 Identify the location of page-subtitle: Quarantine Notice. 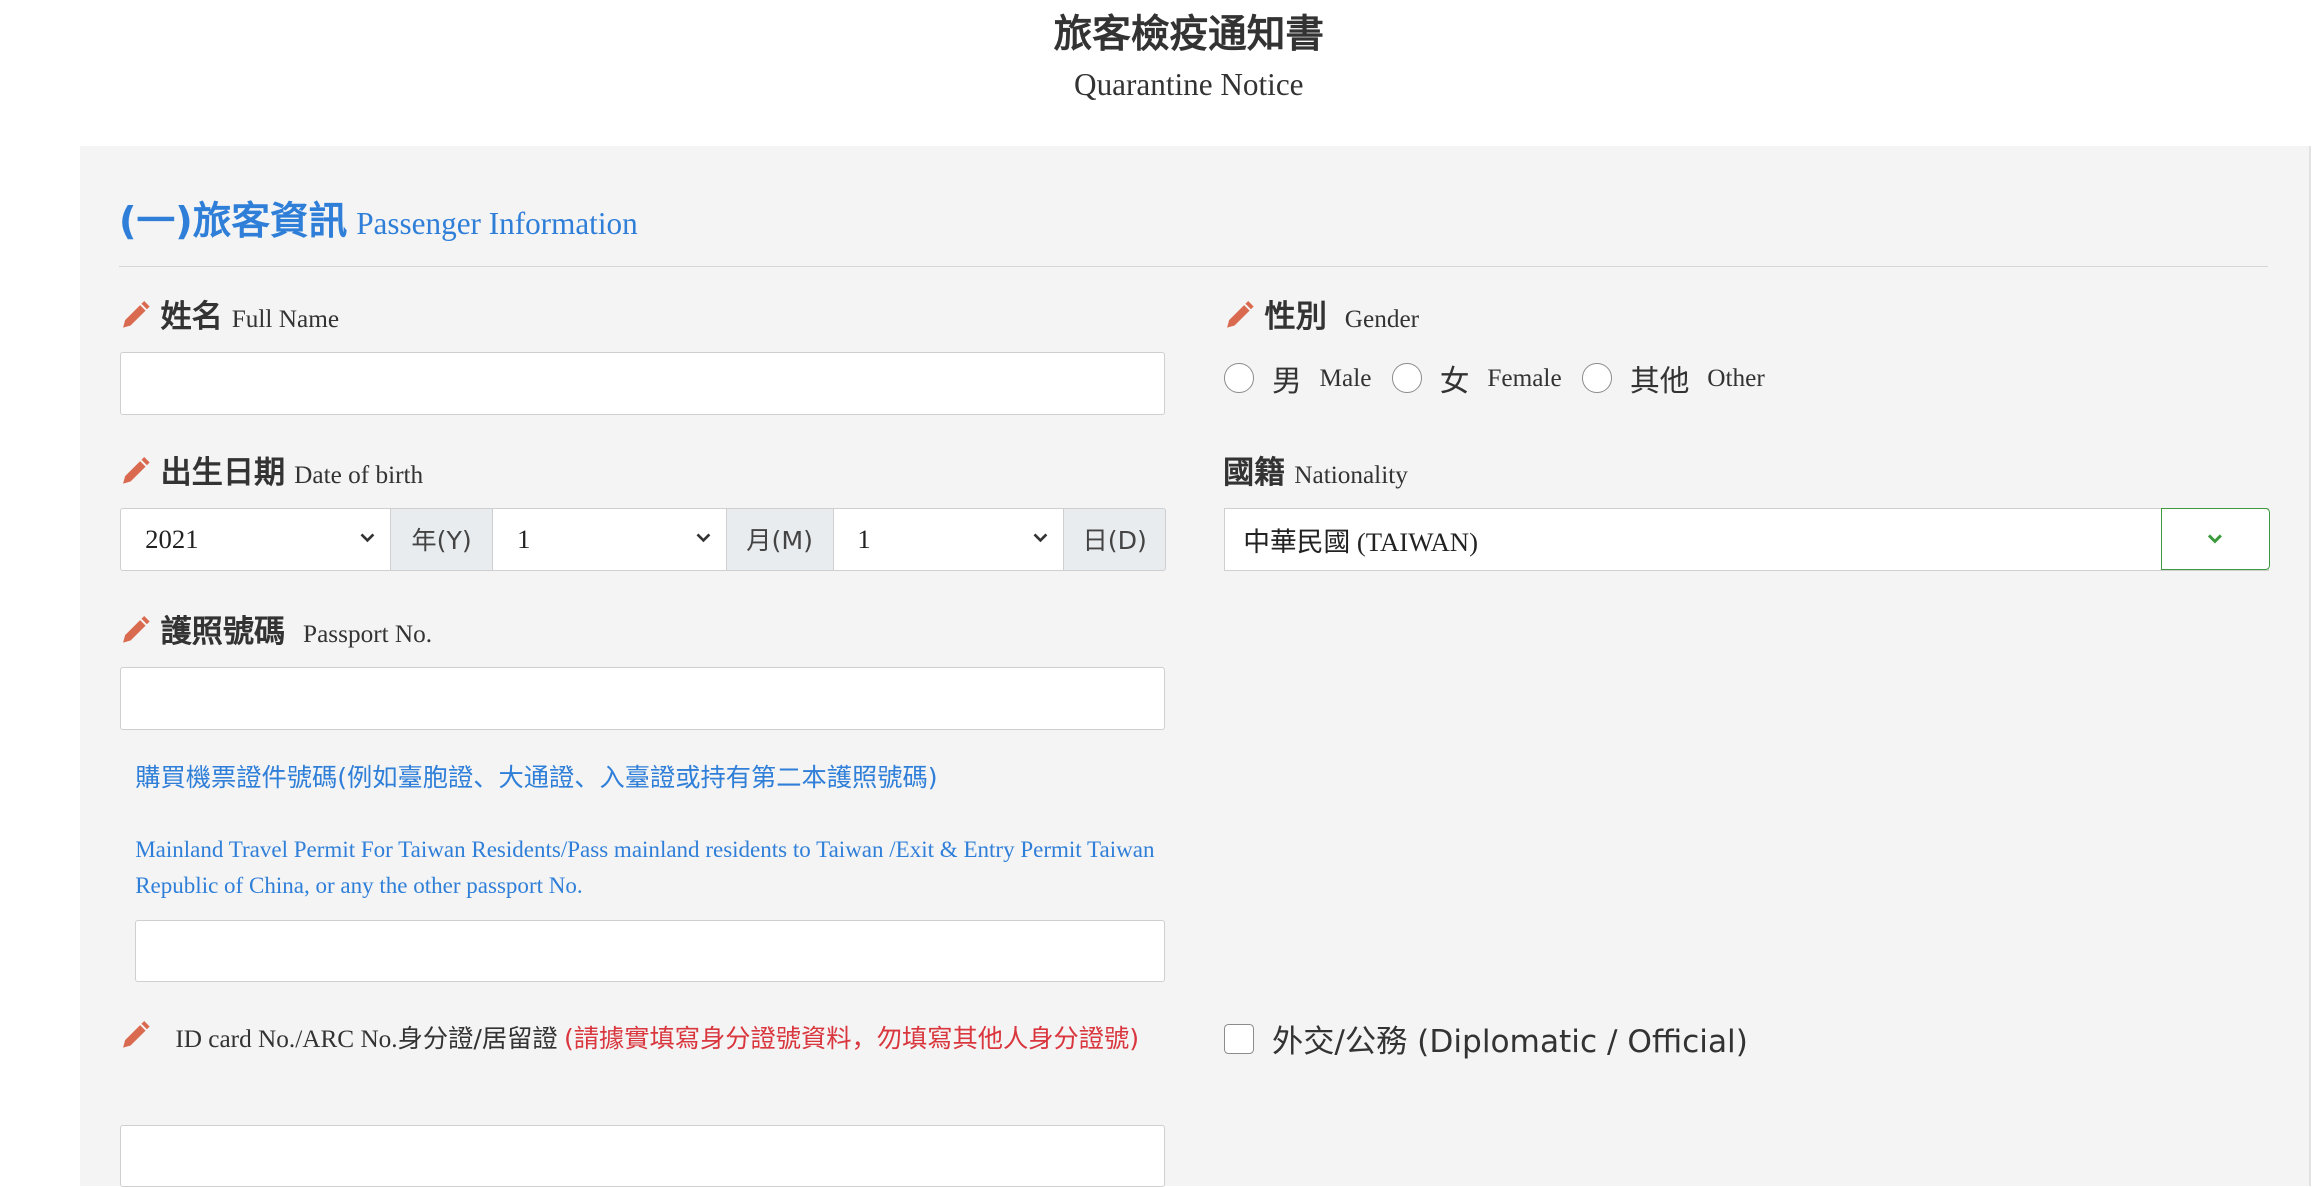
(1189, 84).